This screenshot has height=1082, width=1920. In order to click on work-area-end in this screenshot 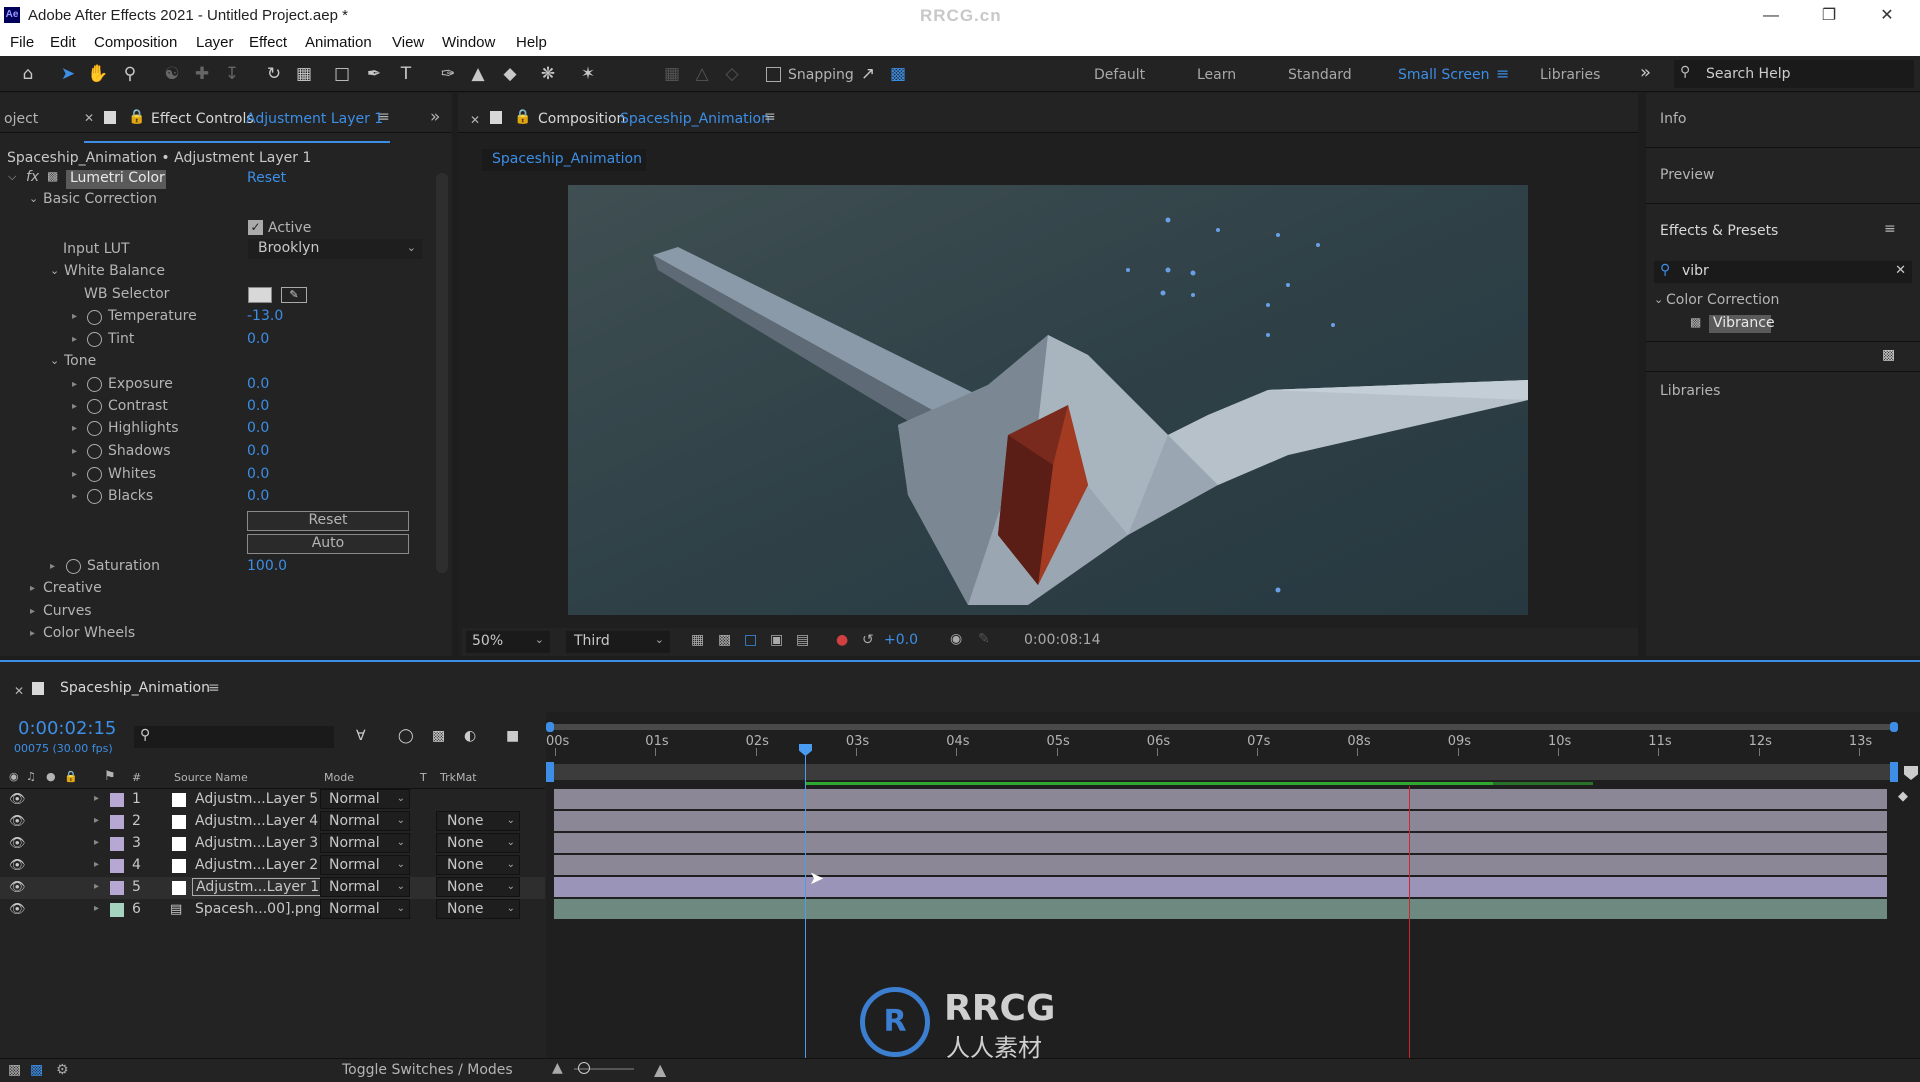, I will do `click(1894, 772)`.